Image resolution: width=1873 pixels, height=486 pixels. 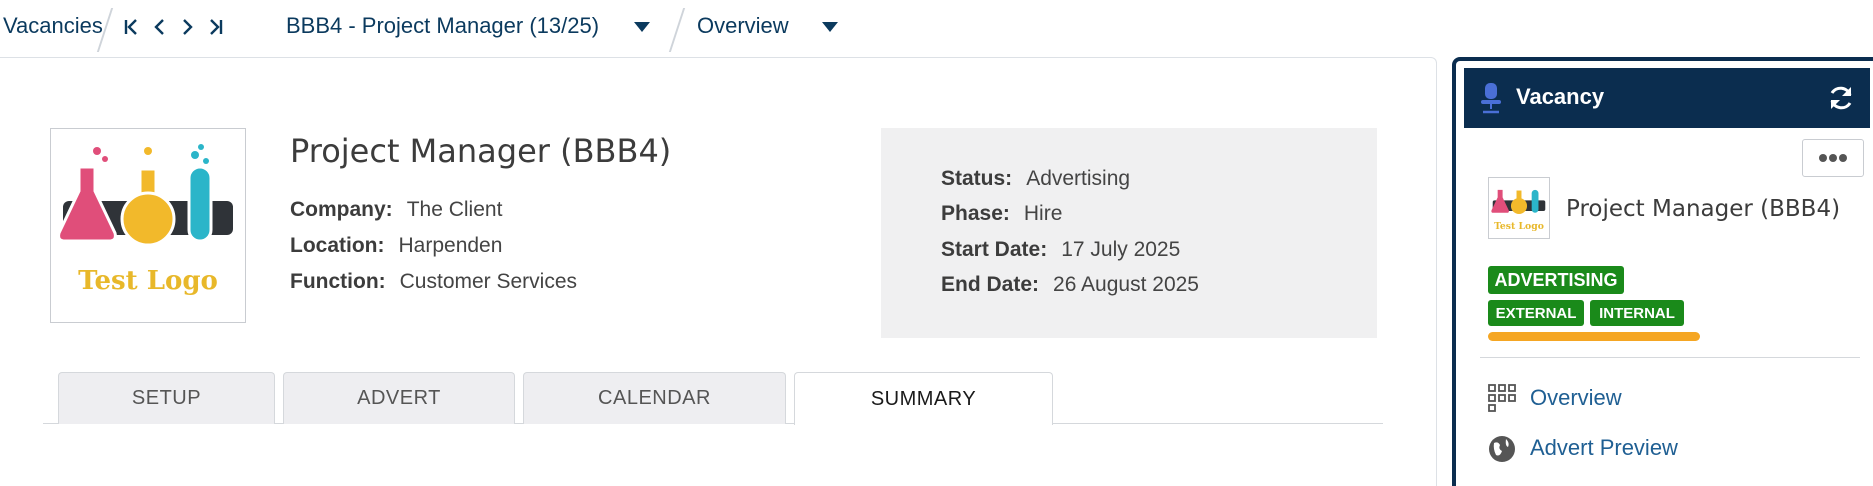 I want to click on globe-icon, so click(x=1502, y=449).